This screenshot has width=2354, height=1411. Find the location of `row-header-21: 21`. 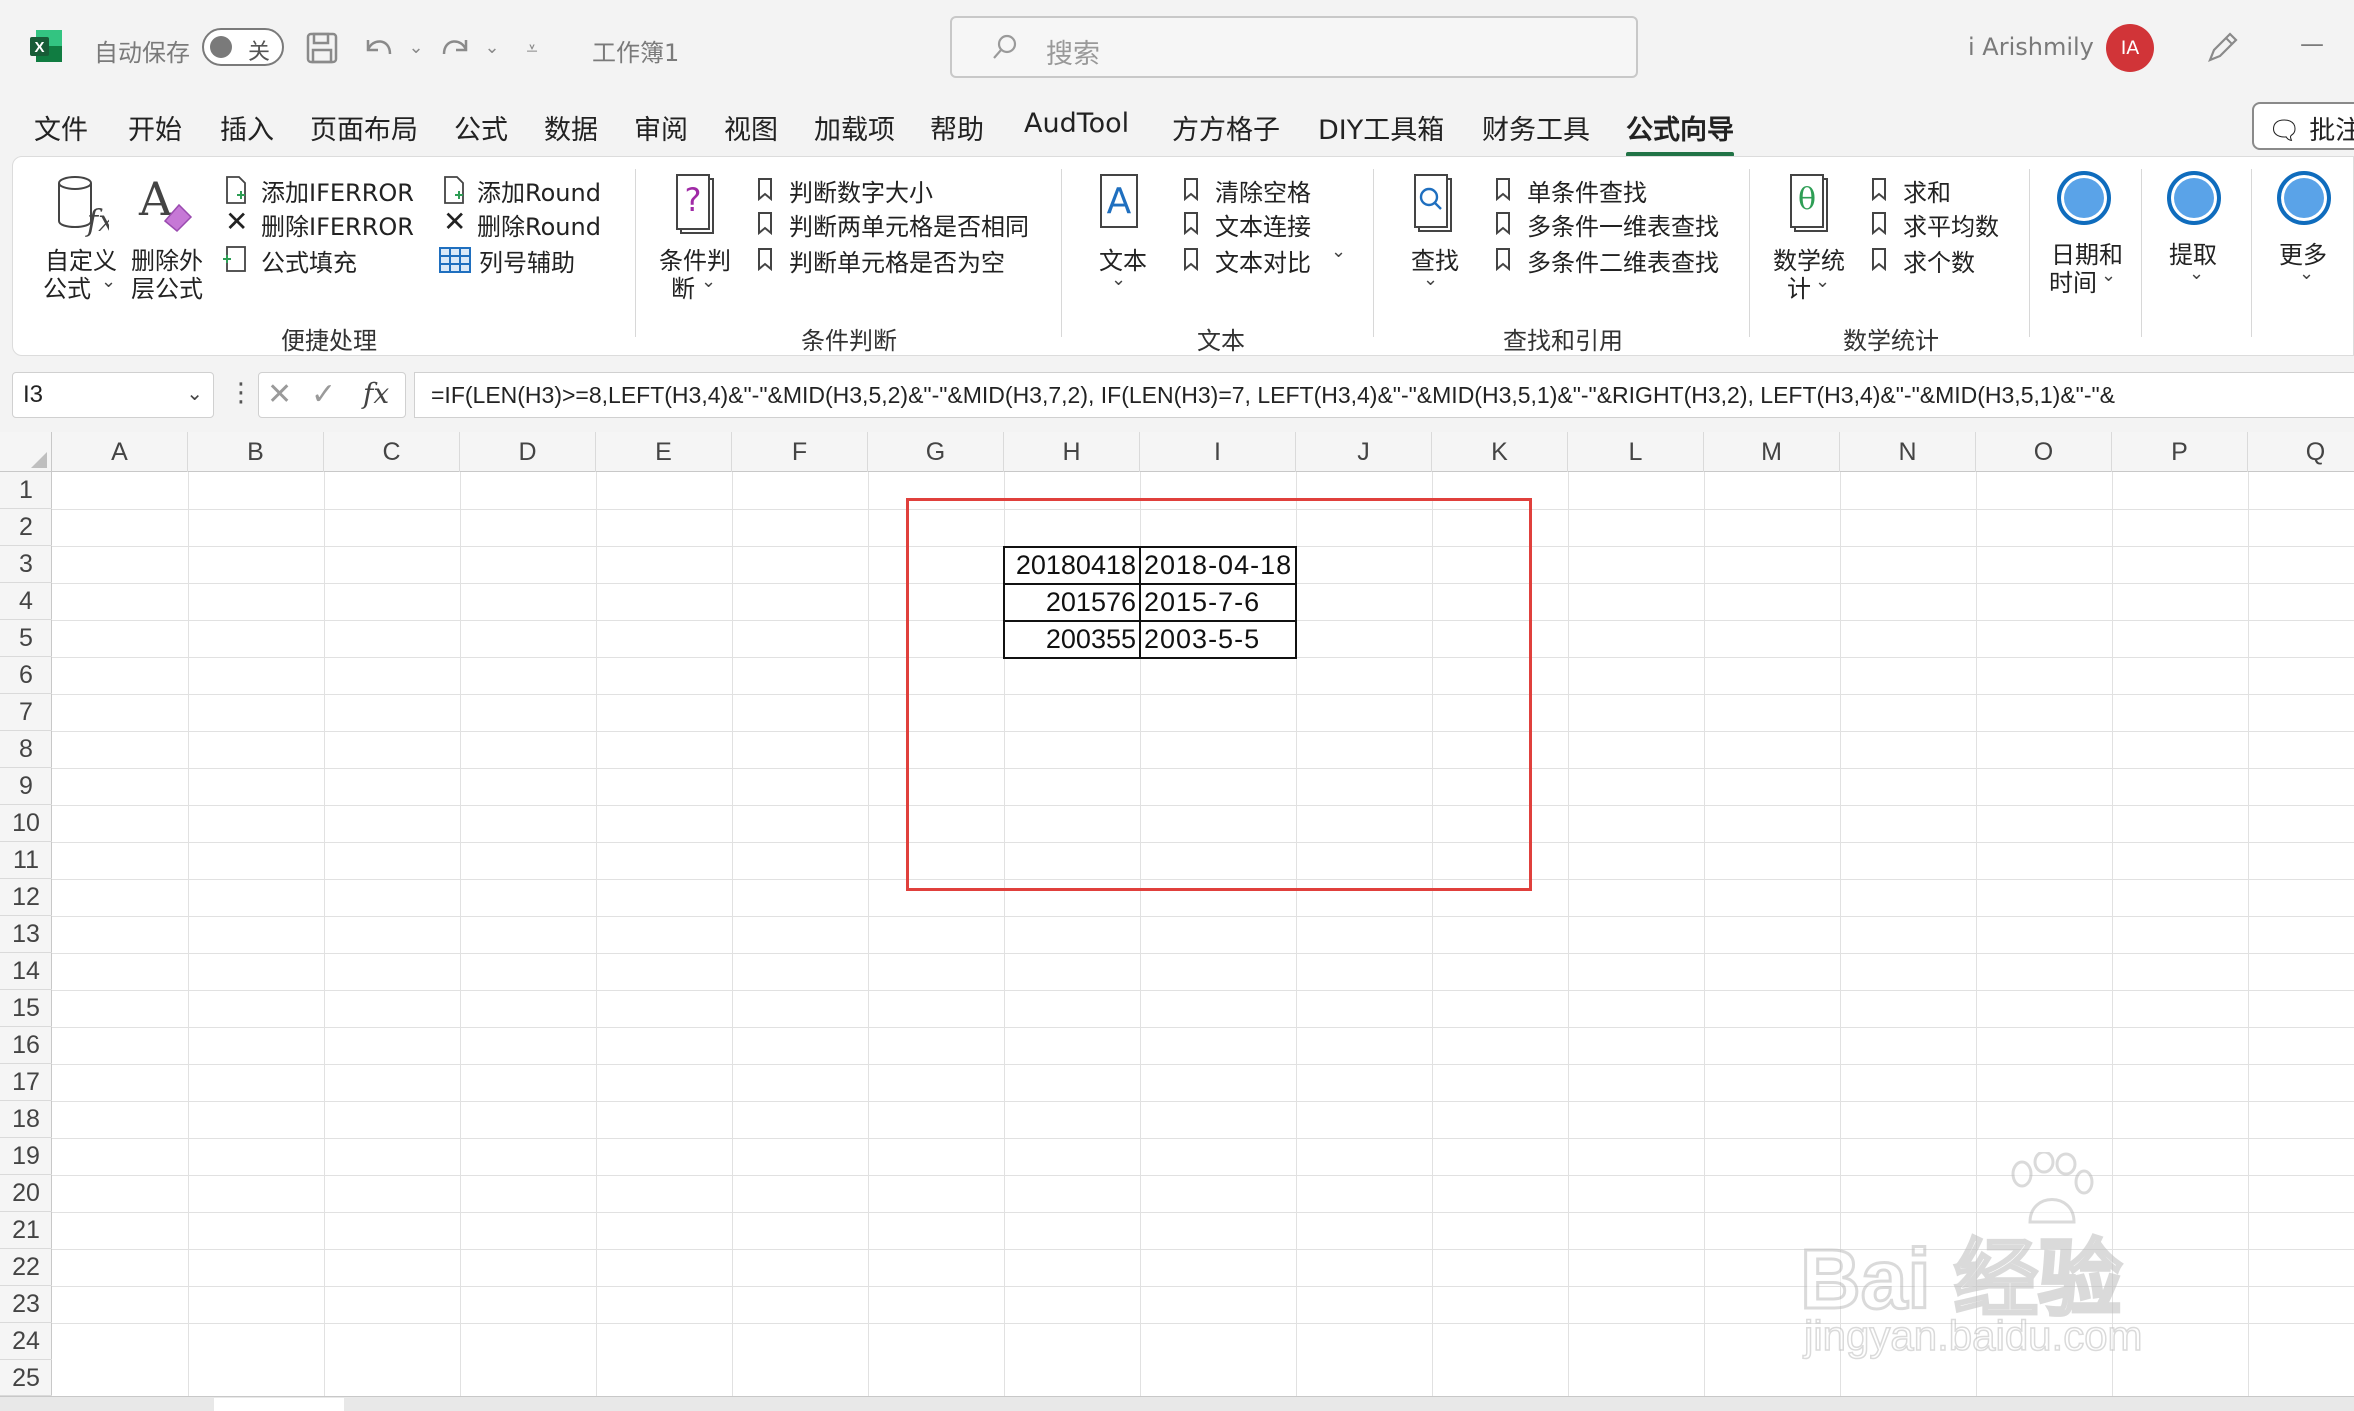

row-header-21: 21 is located at coordinates (26, 1230).